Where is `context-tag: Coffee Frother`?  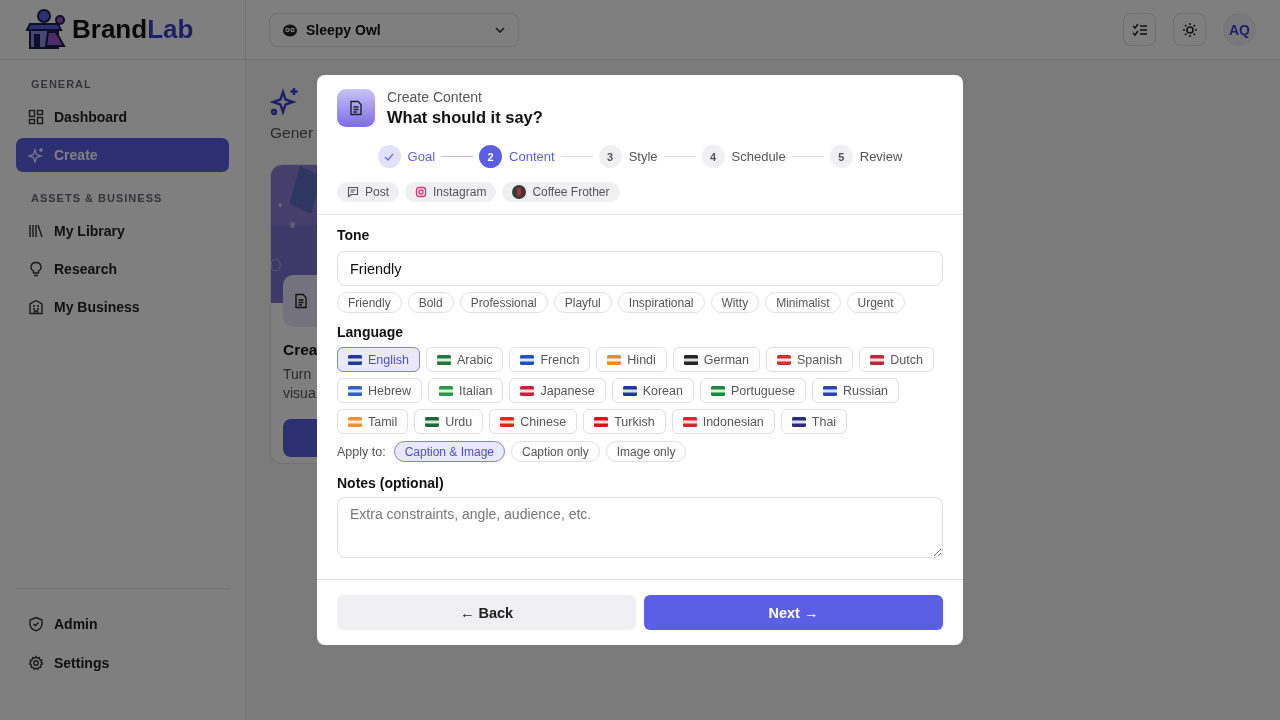 context-tag: Coffee Frother is located at coordinates (561, 192).